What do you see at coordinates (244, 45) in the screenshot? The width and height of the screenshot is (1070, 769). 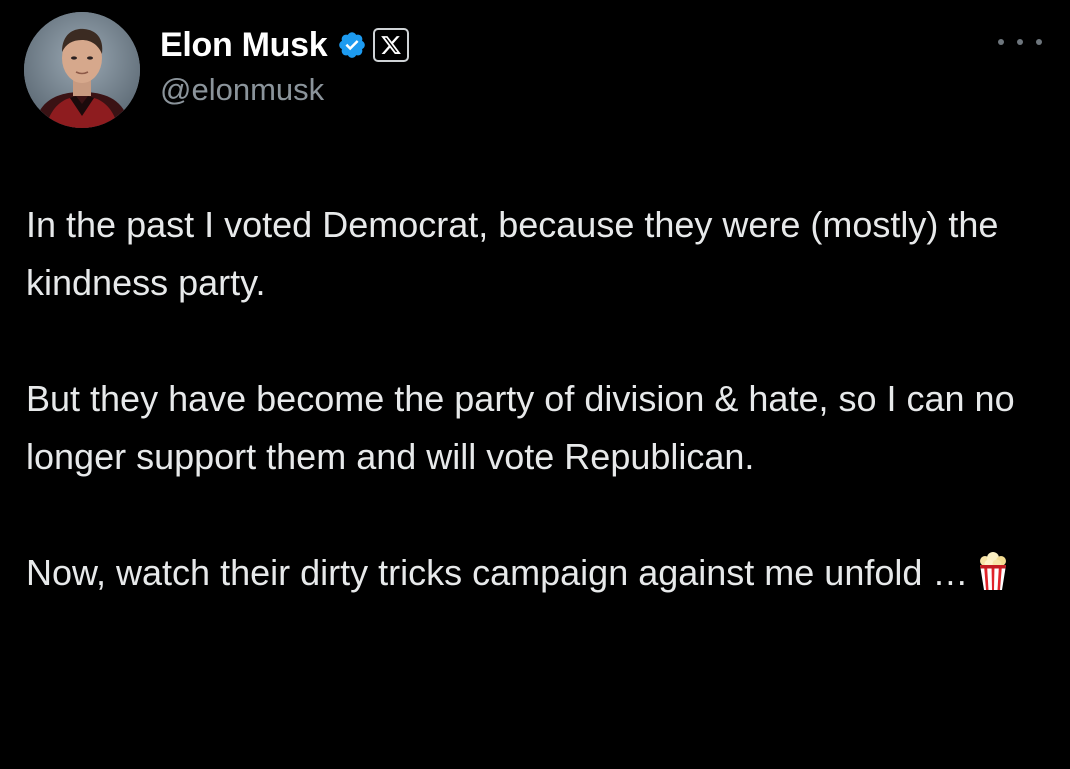 I see `display-name: Elon Musk` at bounding box center [244, 45].